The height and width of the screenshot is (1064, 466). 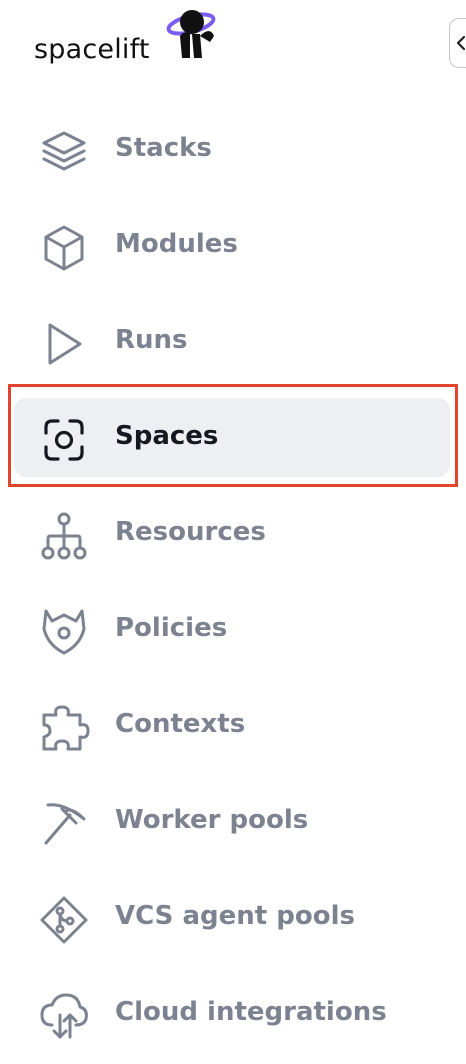 What do you see at coordinates (233, 343) in the screenshot?
I see `sidebar-item-runs: Runs` at bounding box center [233, 343].